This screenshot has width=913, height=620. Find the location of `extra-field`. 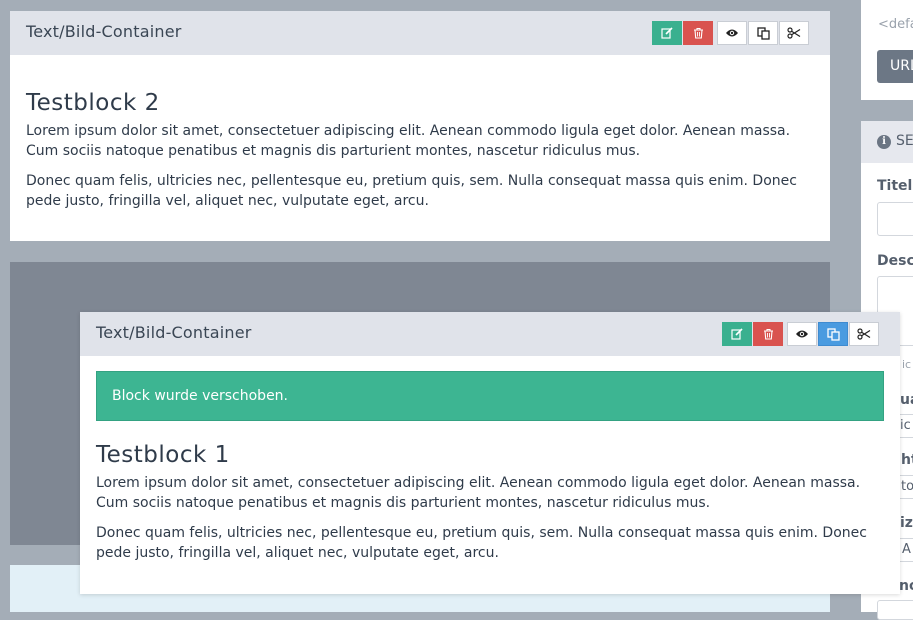

extra-field is located at coordinates (895, 610).